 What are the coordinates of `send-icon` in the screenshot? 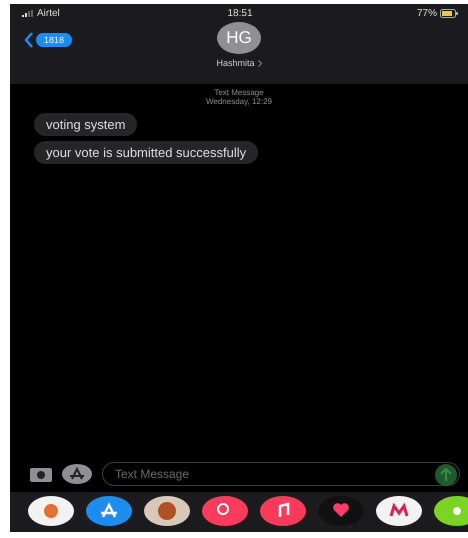 It's located at (446, 475).